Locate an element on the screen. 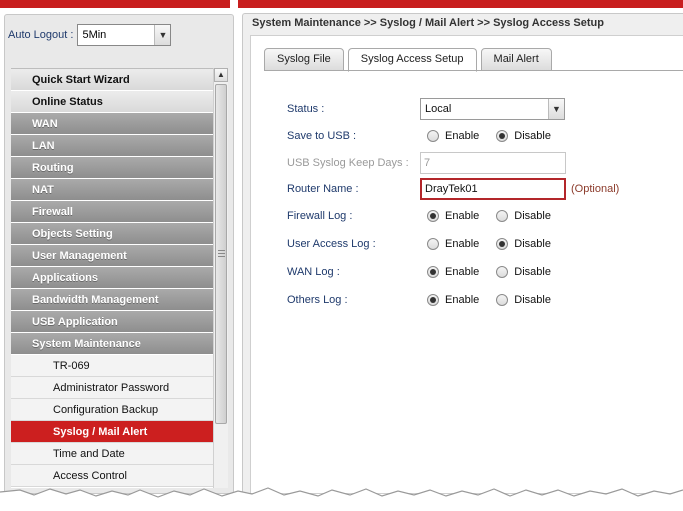 The image size is (683, 511). tab-mail-alert: Mail Alert is located at coordinates (516, 59).